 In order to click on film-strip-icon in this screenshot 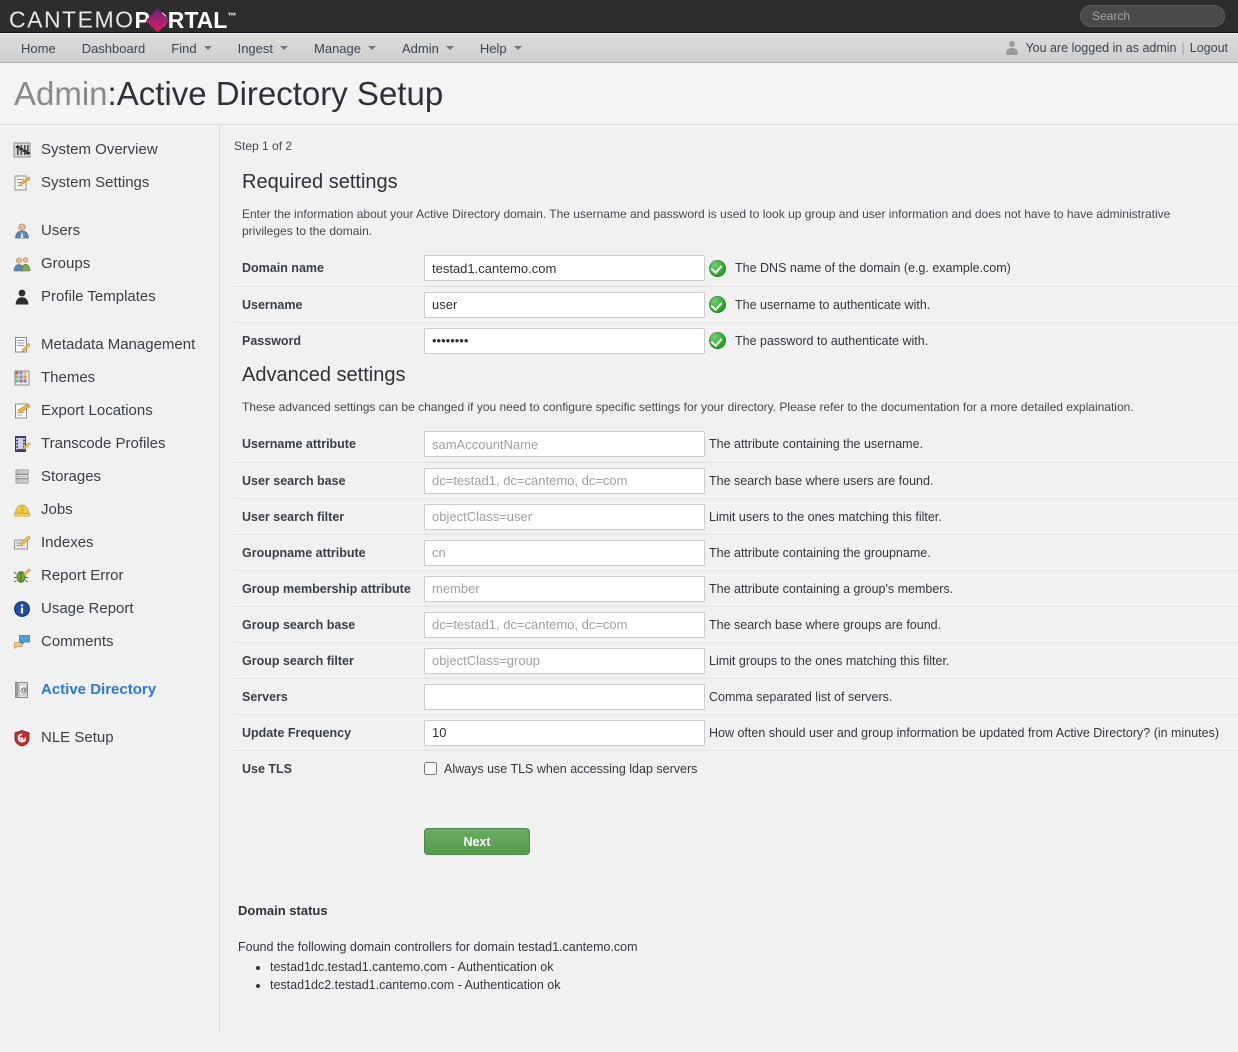, I will do `click(22, 444)`.